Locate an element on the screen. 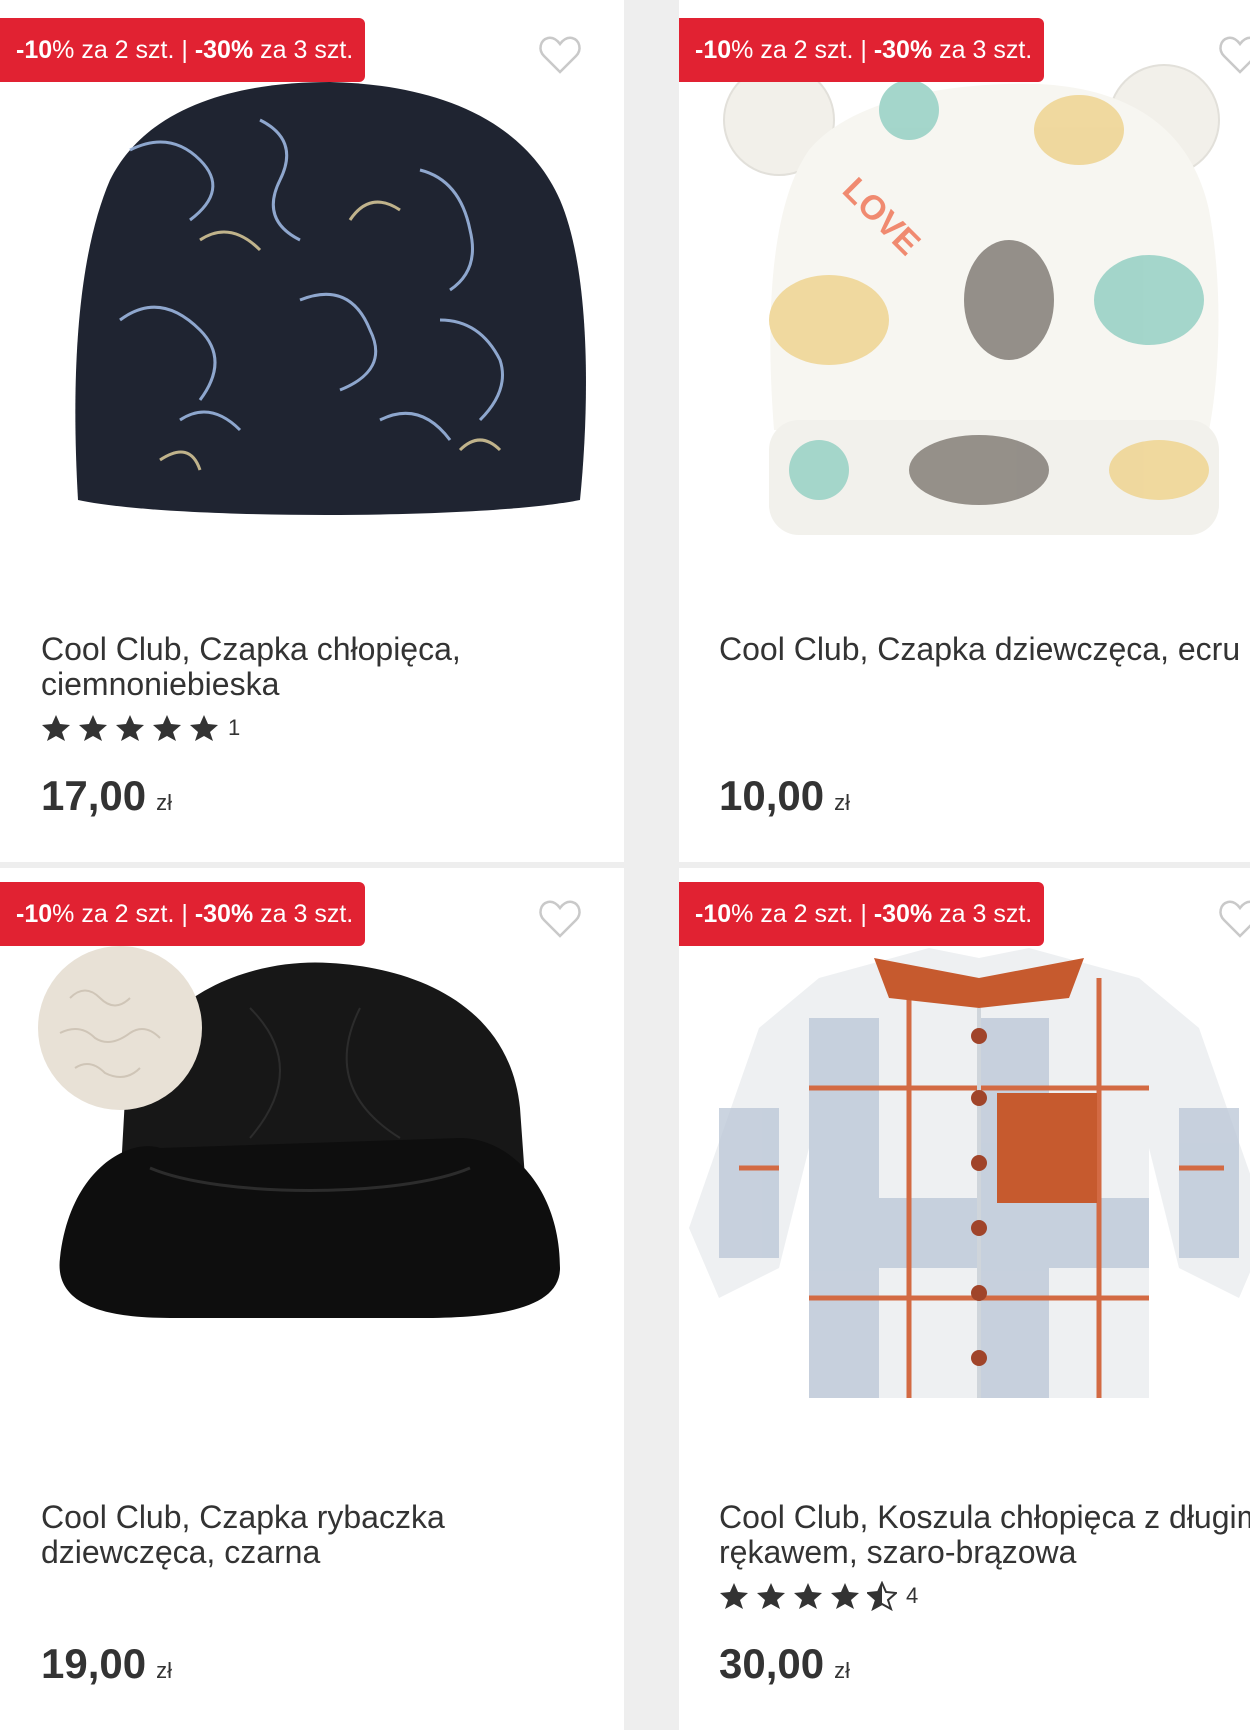  star-half-icon is located at coordinates (882, 1596).